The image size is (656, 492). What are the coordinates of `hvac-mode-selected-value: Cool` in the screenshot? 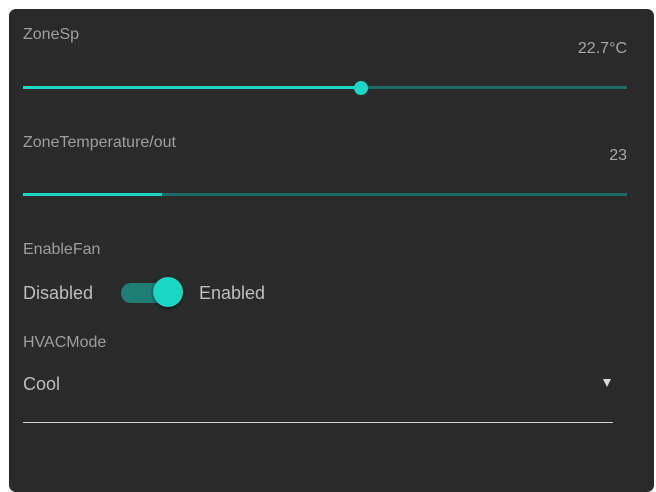 It's located at (42, 384).